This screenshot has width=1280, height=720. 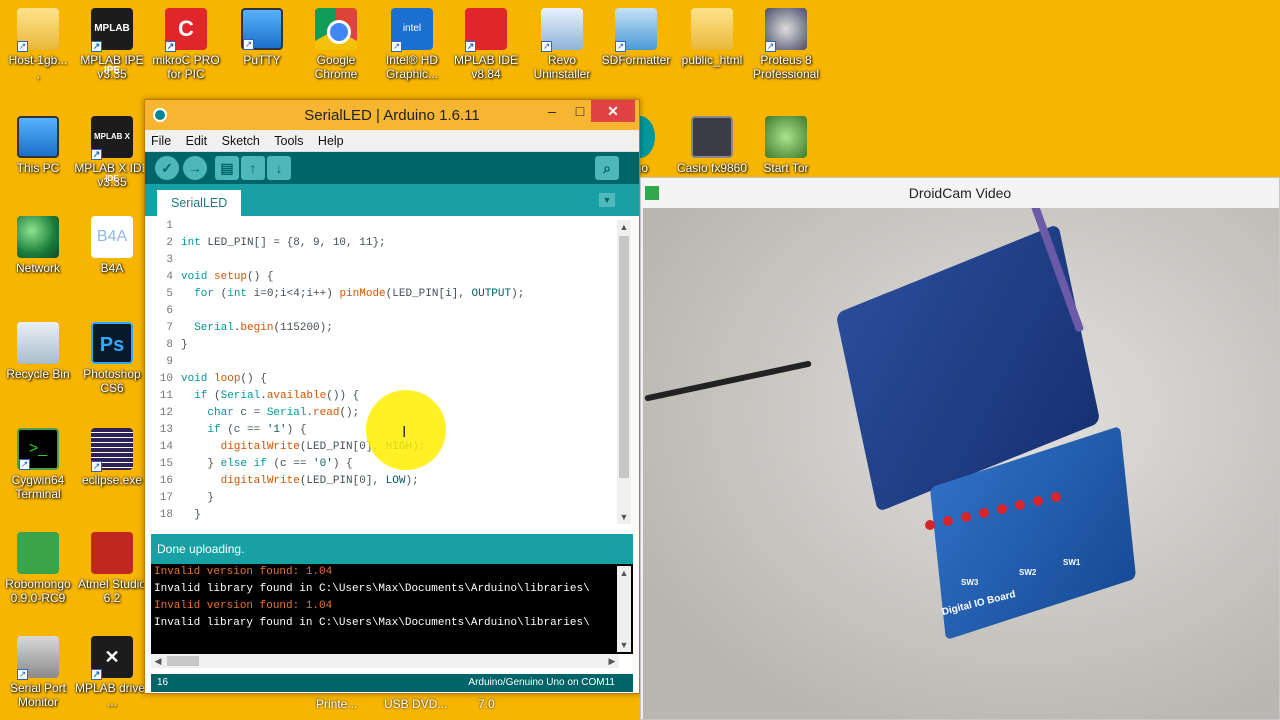 What do you see at coordinates (166, 498) in the screenshot?
I see `line-number: 17` at bounding box center [166, 498].